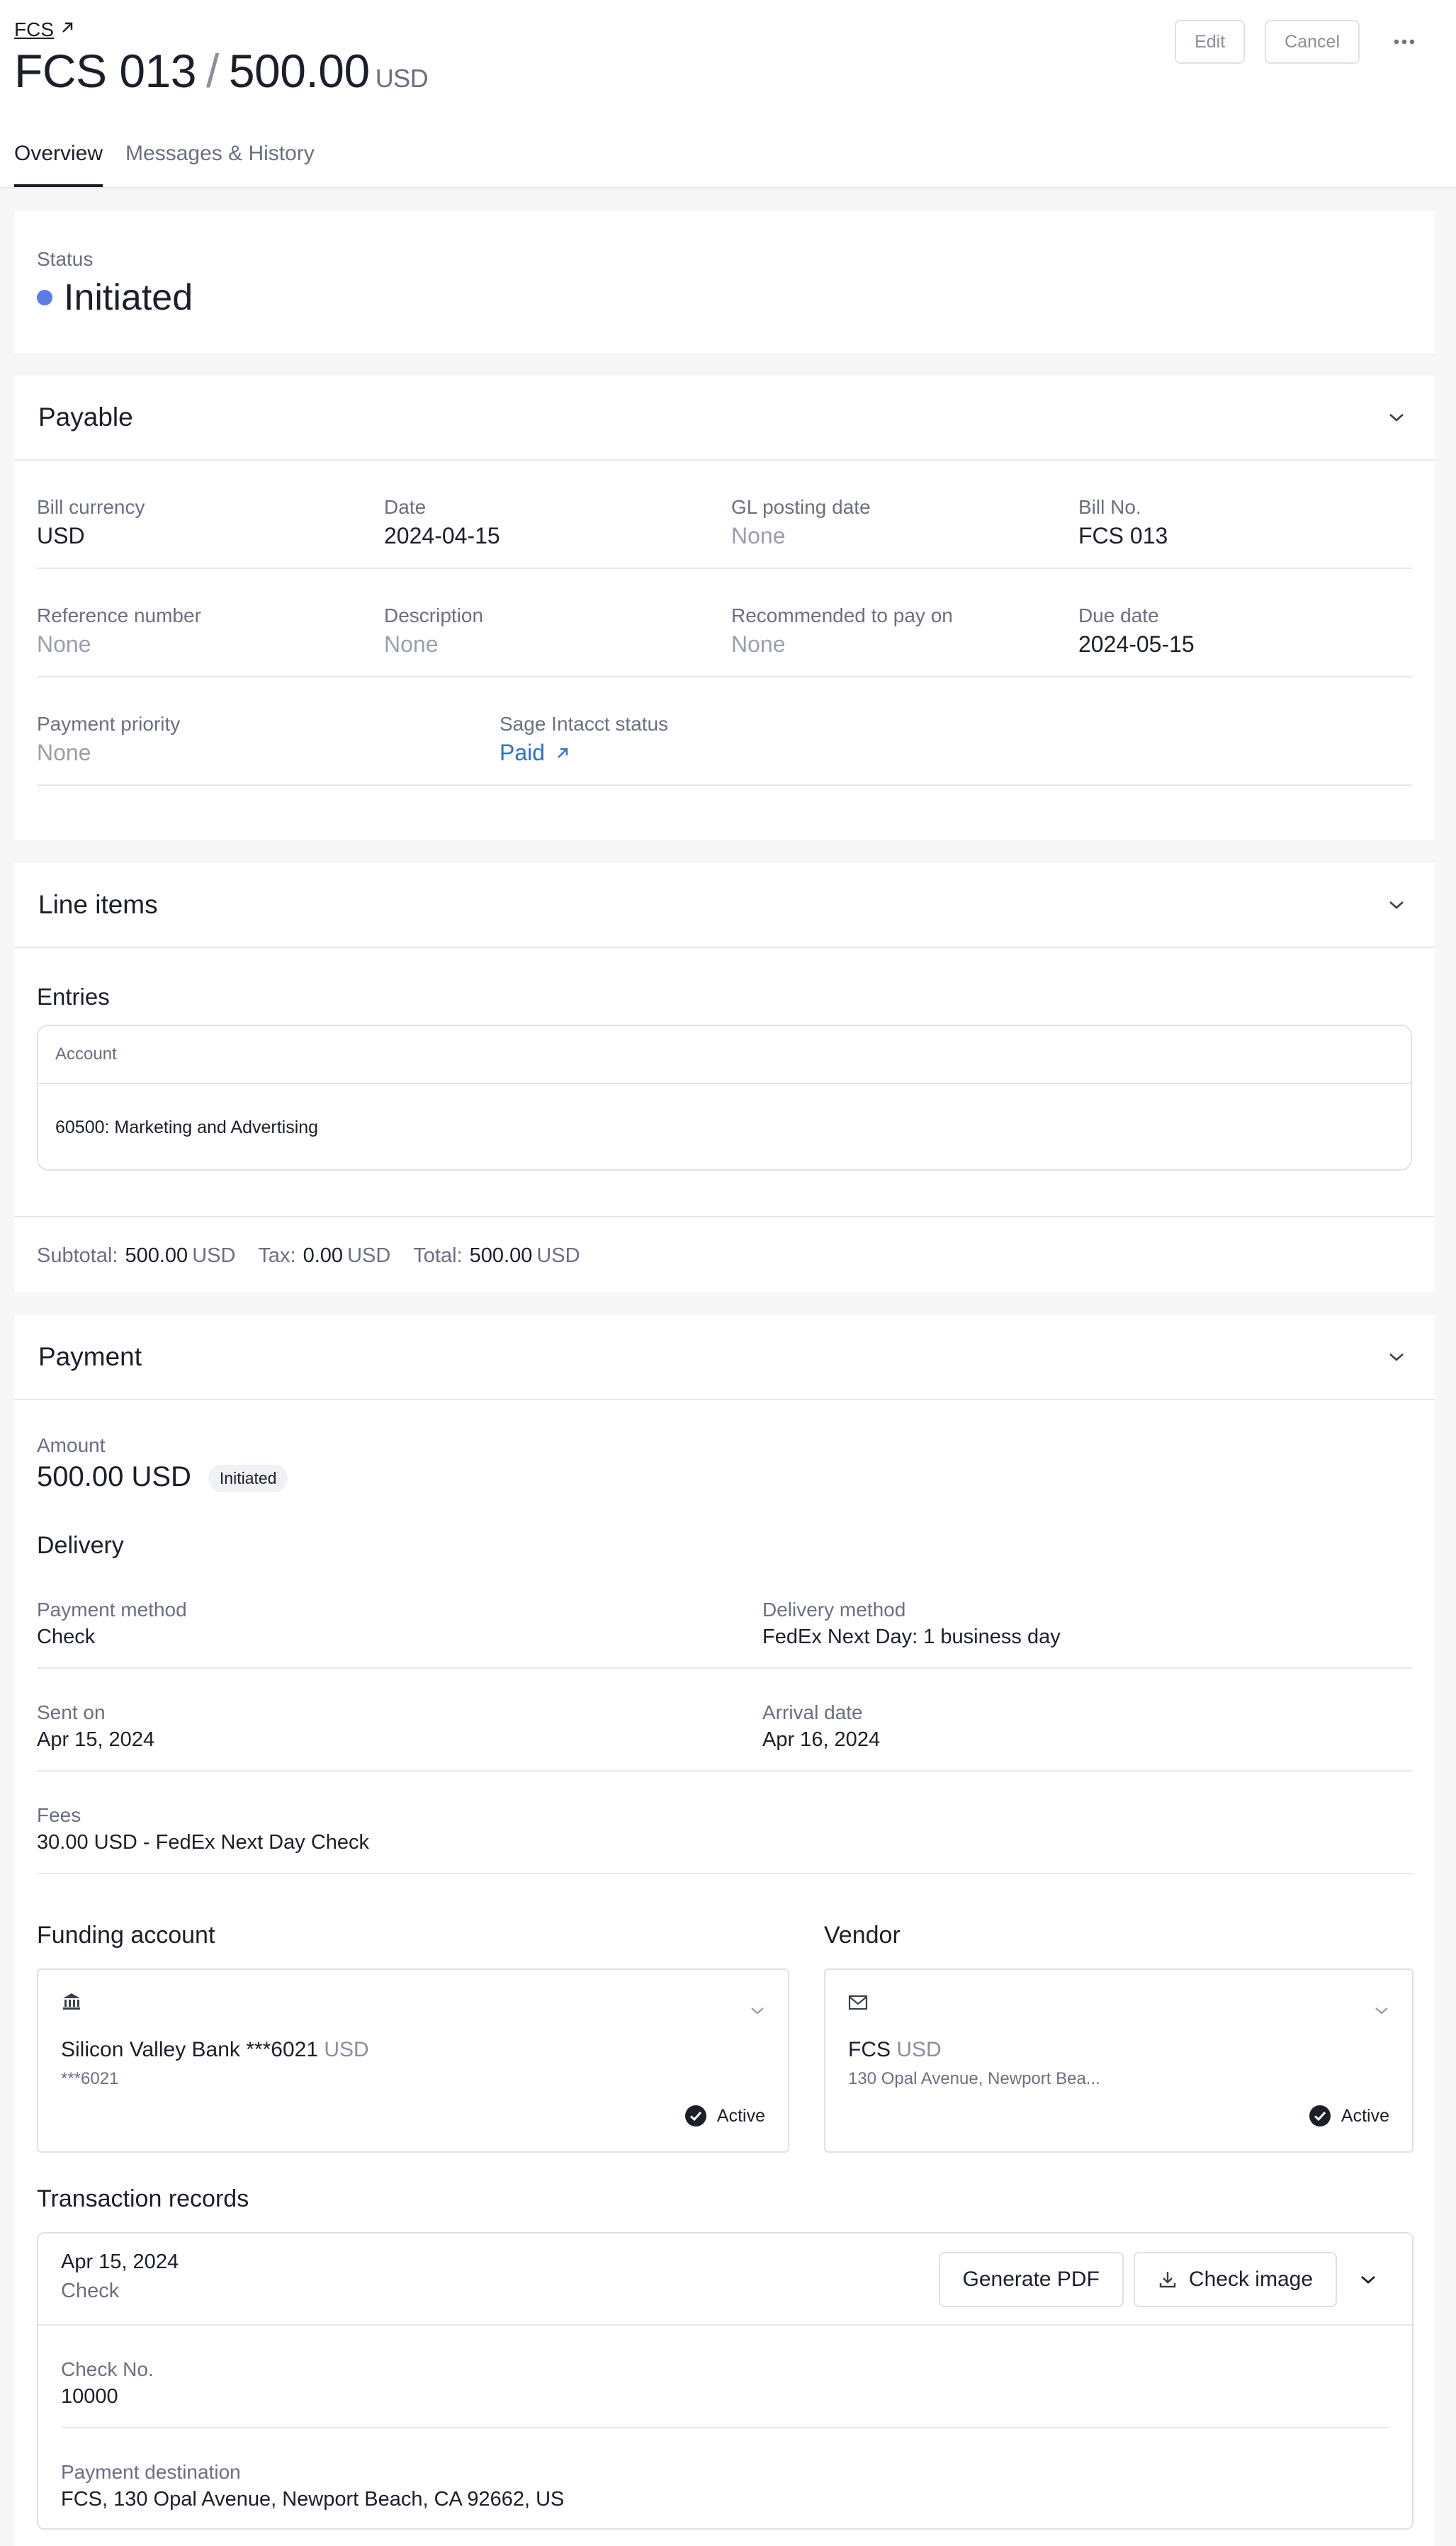  What do you see at coordinates (90, 2396) in the screenshot?
I see `field-value: 10000` at bounding box center [90, 2396].